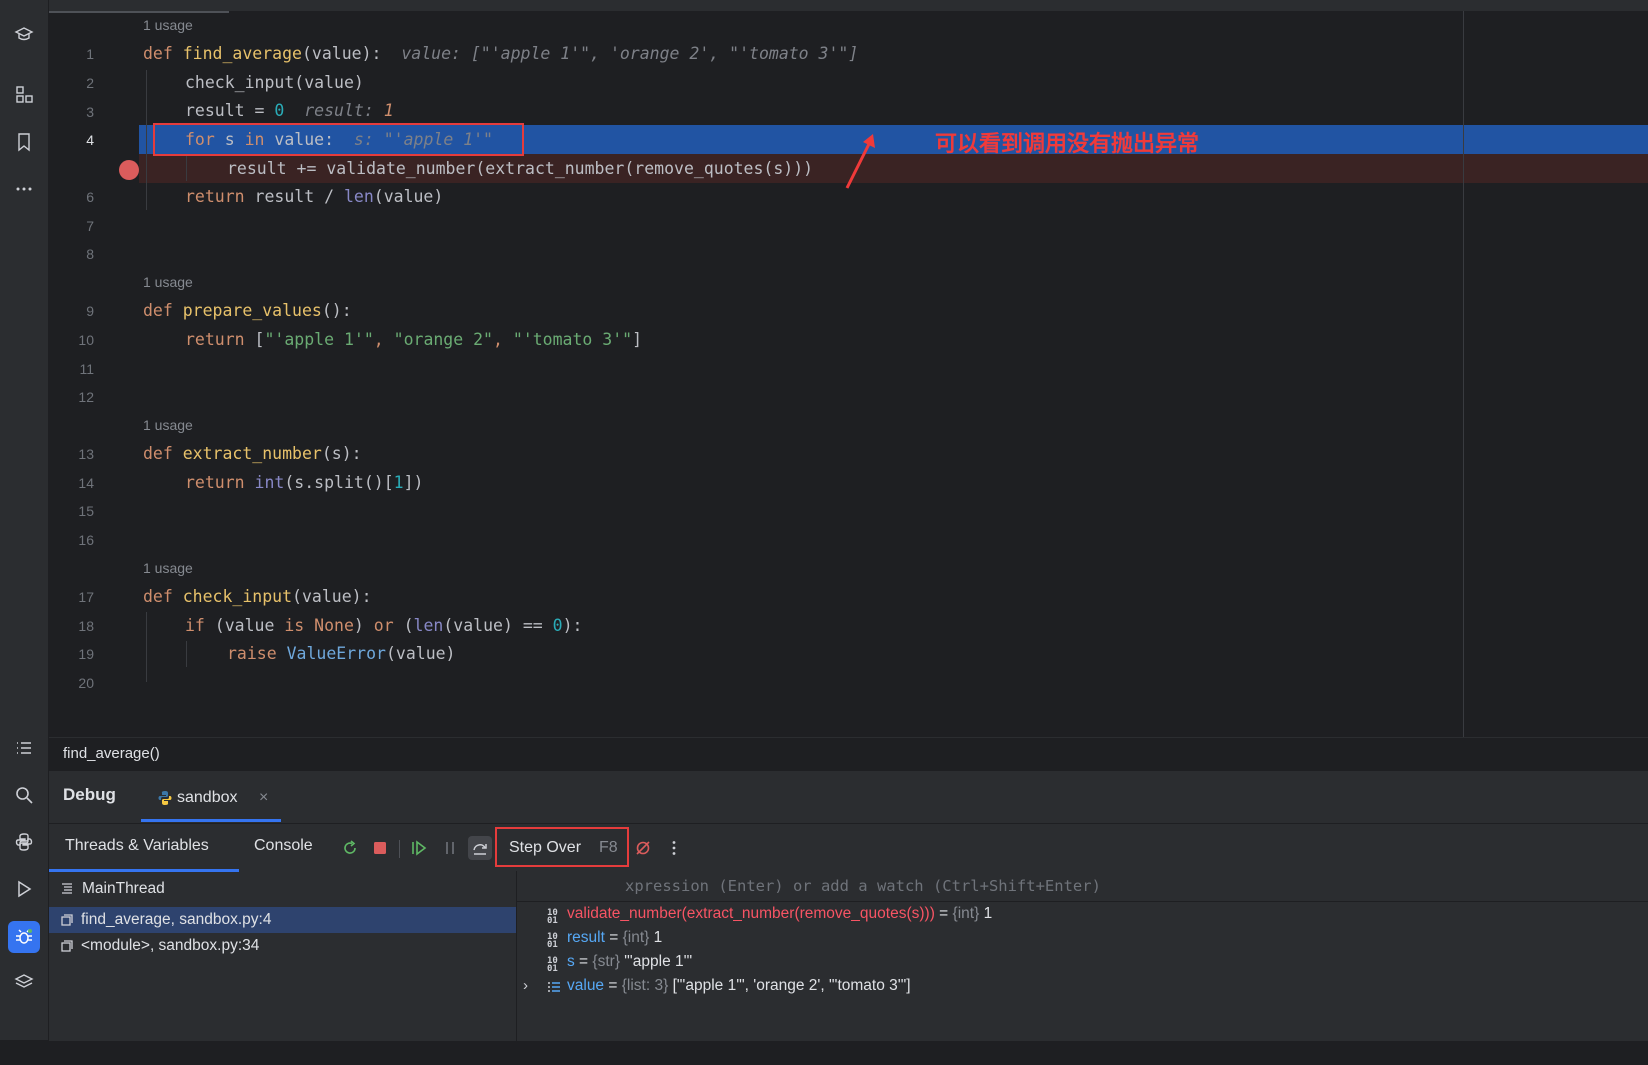 This screenshot has height=1065, width=1648. I want to click on toolbar-separator, so click(399, 849).